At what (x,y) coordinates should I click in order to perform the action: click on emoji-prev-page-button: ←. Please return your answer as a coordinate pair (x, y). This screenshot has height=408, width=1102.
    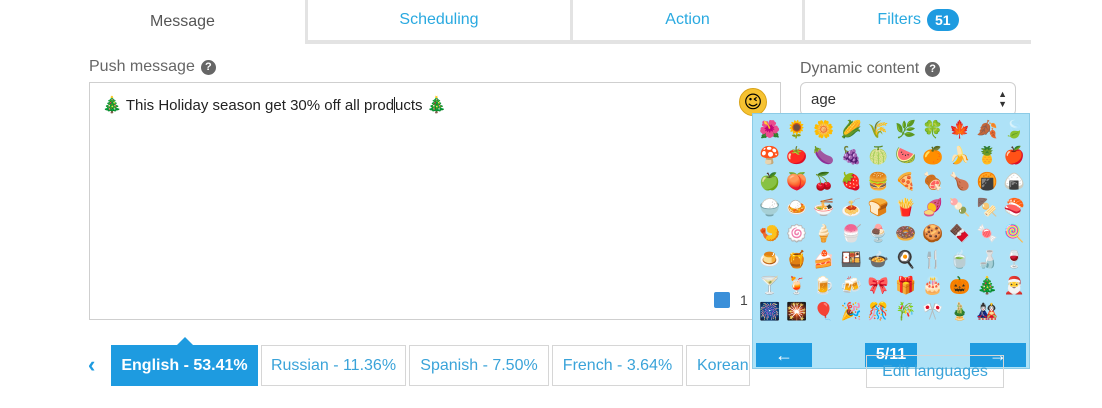
    Looking at the image, I should click on (784, 355).